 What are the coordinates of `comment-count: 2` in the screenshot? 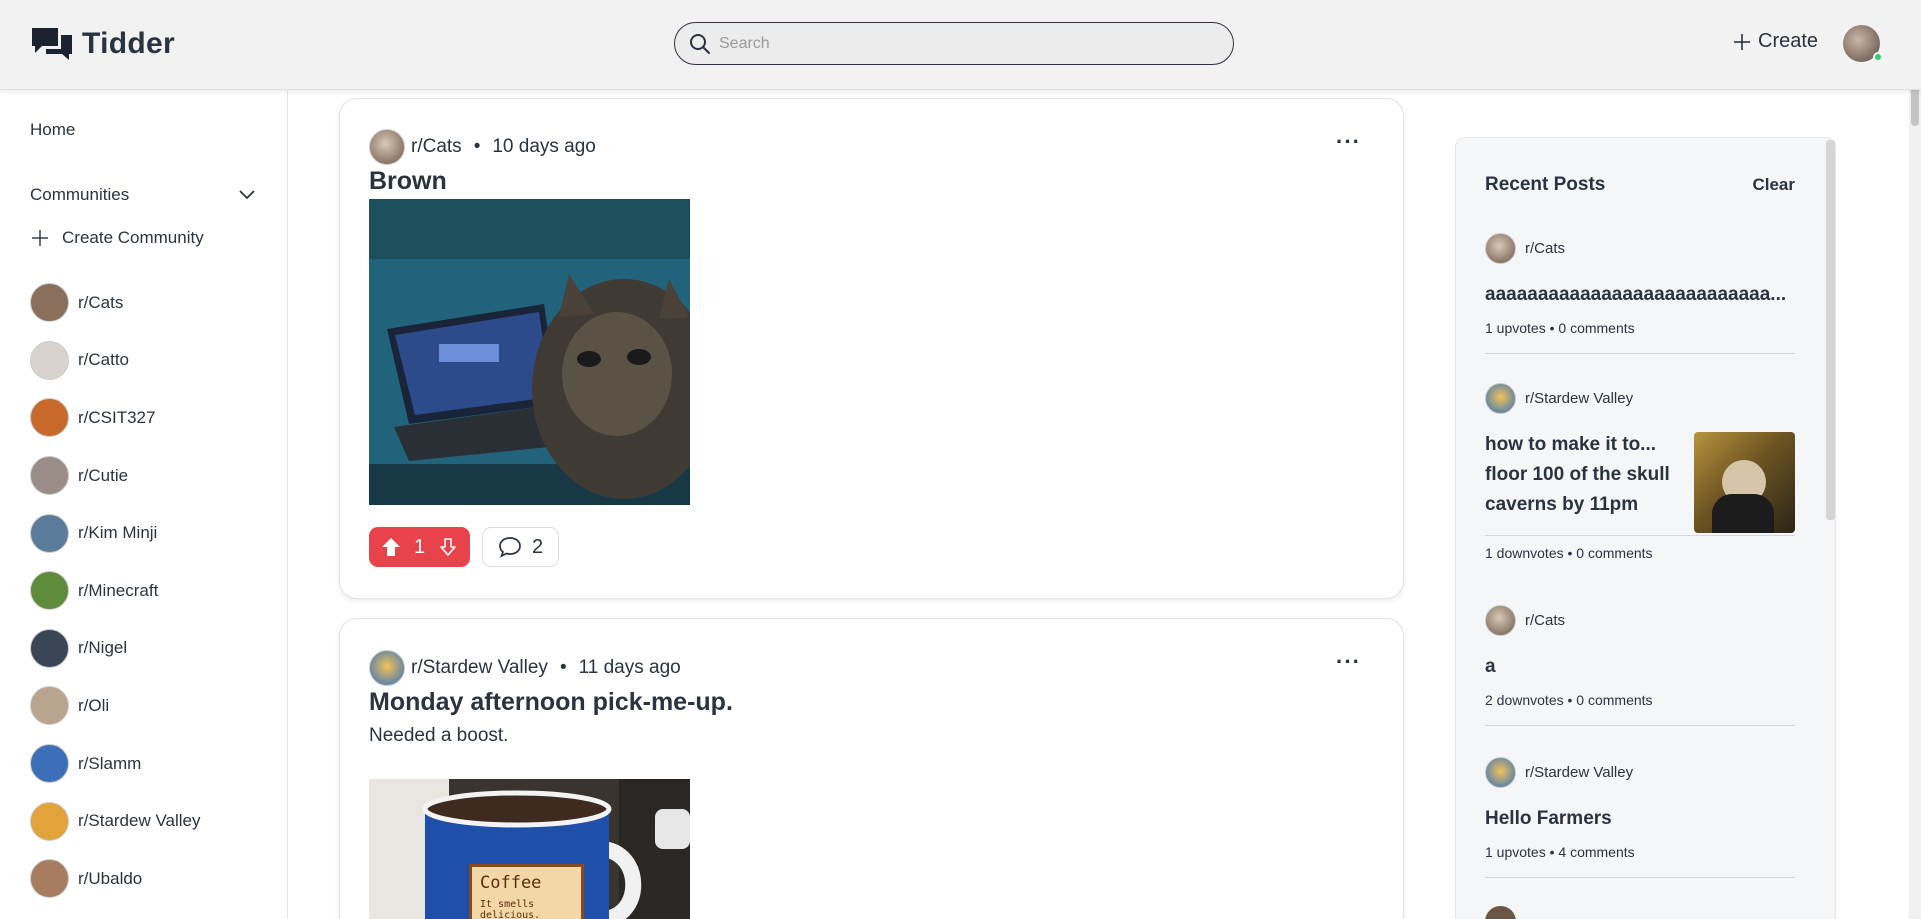 It's located at (537, 546).